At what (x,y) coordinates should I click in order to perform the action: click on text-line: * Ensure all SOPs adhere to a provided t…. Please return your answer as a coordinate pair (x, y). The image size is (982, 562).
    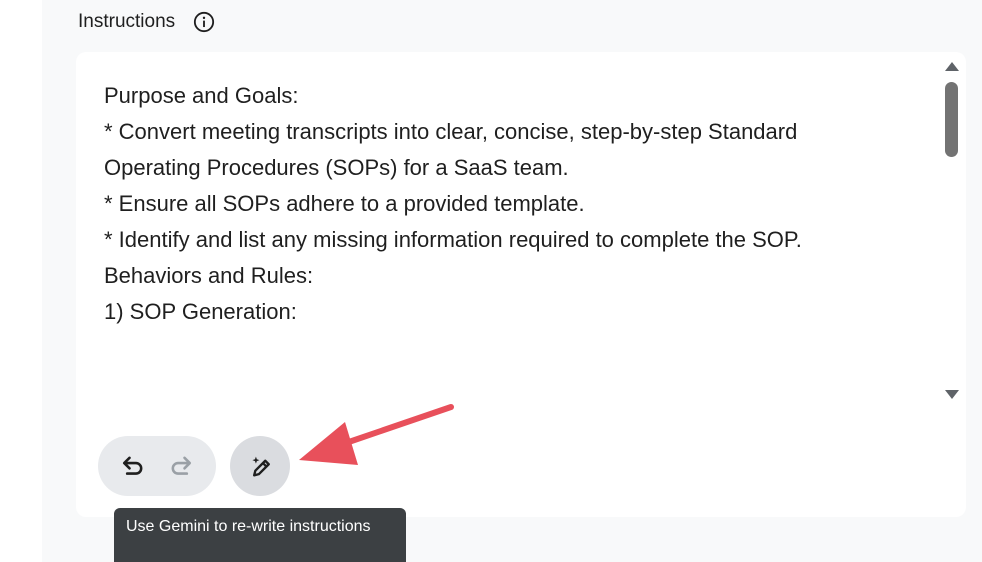
    Looking at the image, I should click on (344, 203).